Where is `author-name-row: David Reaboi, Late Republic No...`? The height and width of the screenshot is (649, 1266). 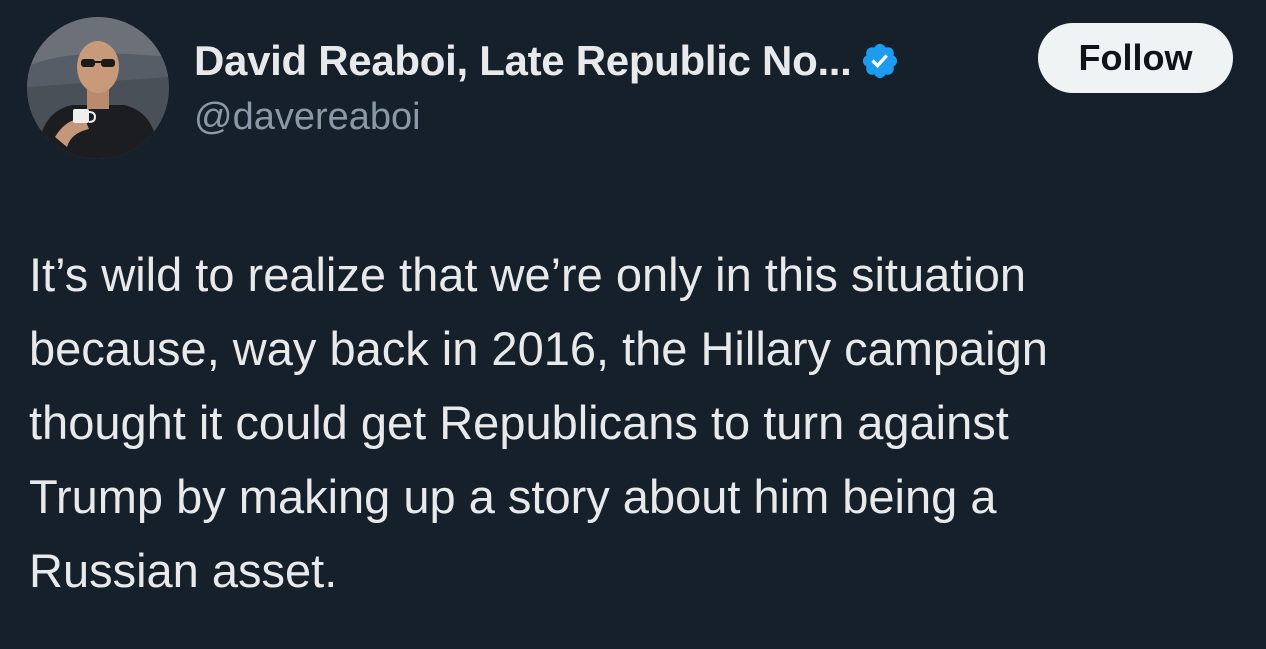 author-name-row: David Reaboi, Late Republic No... is located at coordinates (547, 61).